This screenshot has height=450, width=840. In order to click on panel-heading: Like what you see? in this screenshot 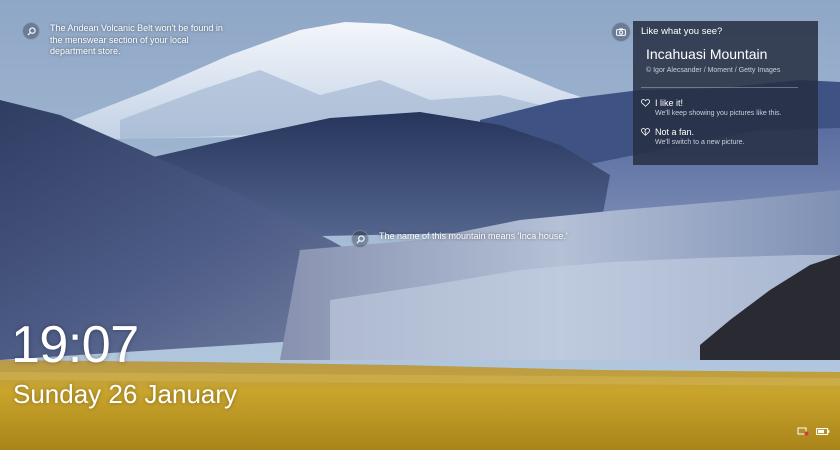, I will do `click(682, 31)`.